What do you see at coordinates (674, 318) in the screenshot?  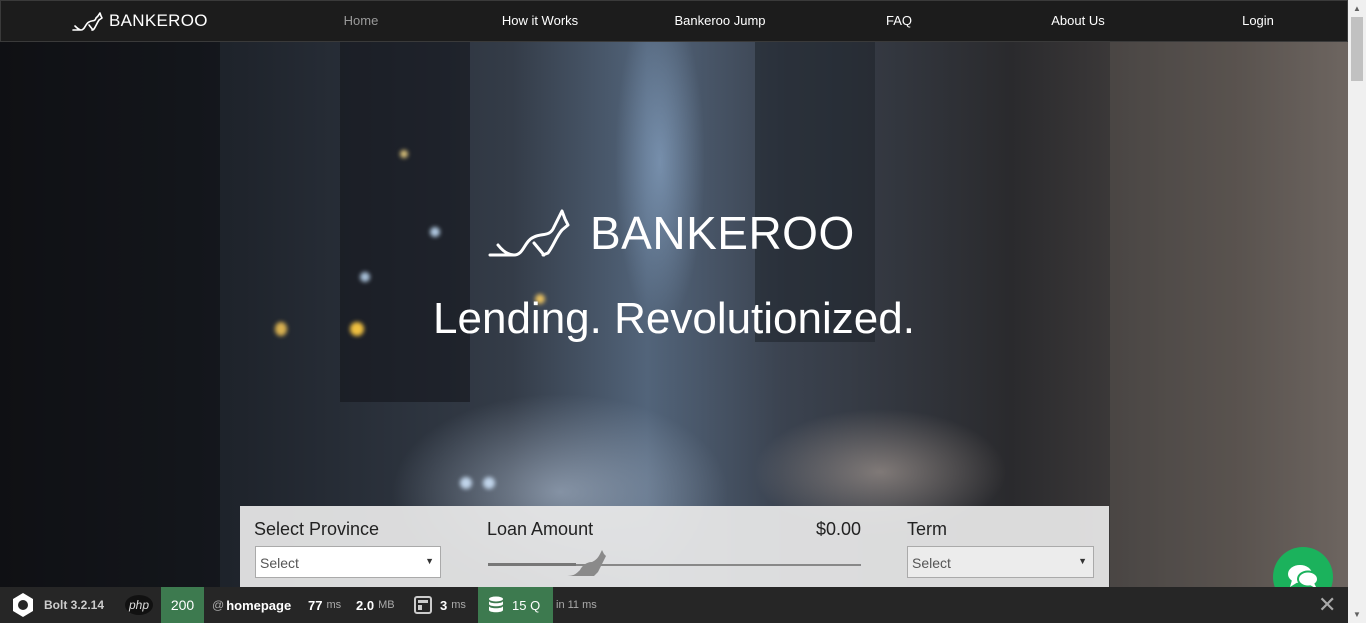 I see `hero-tagline: Lending. Revolutionized.` at bounding box center [674, 318].